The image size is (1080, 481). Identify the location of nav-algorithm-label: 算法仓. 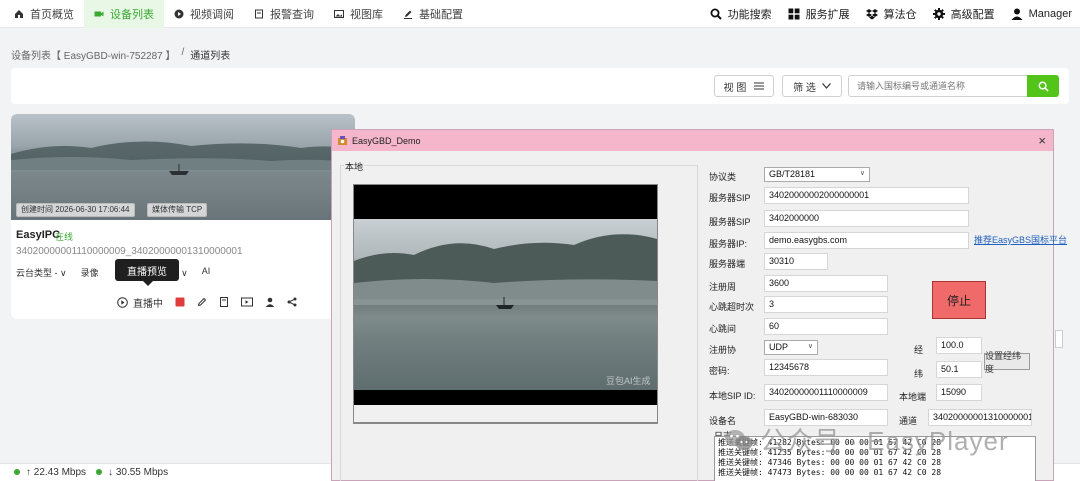
(900, 15).